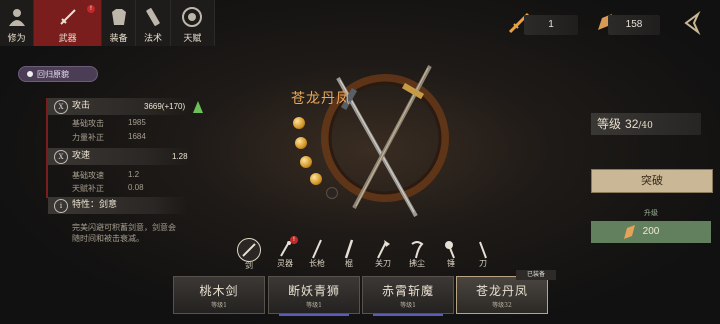  Describe the element at coordinates (313, 291) in the screenshot. I see `weapon-card-name: 断妖青狮` at that location.